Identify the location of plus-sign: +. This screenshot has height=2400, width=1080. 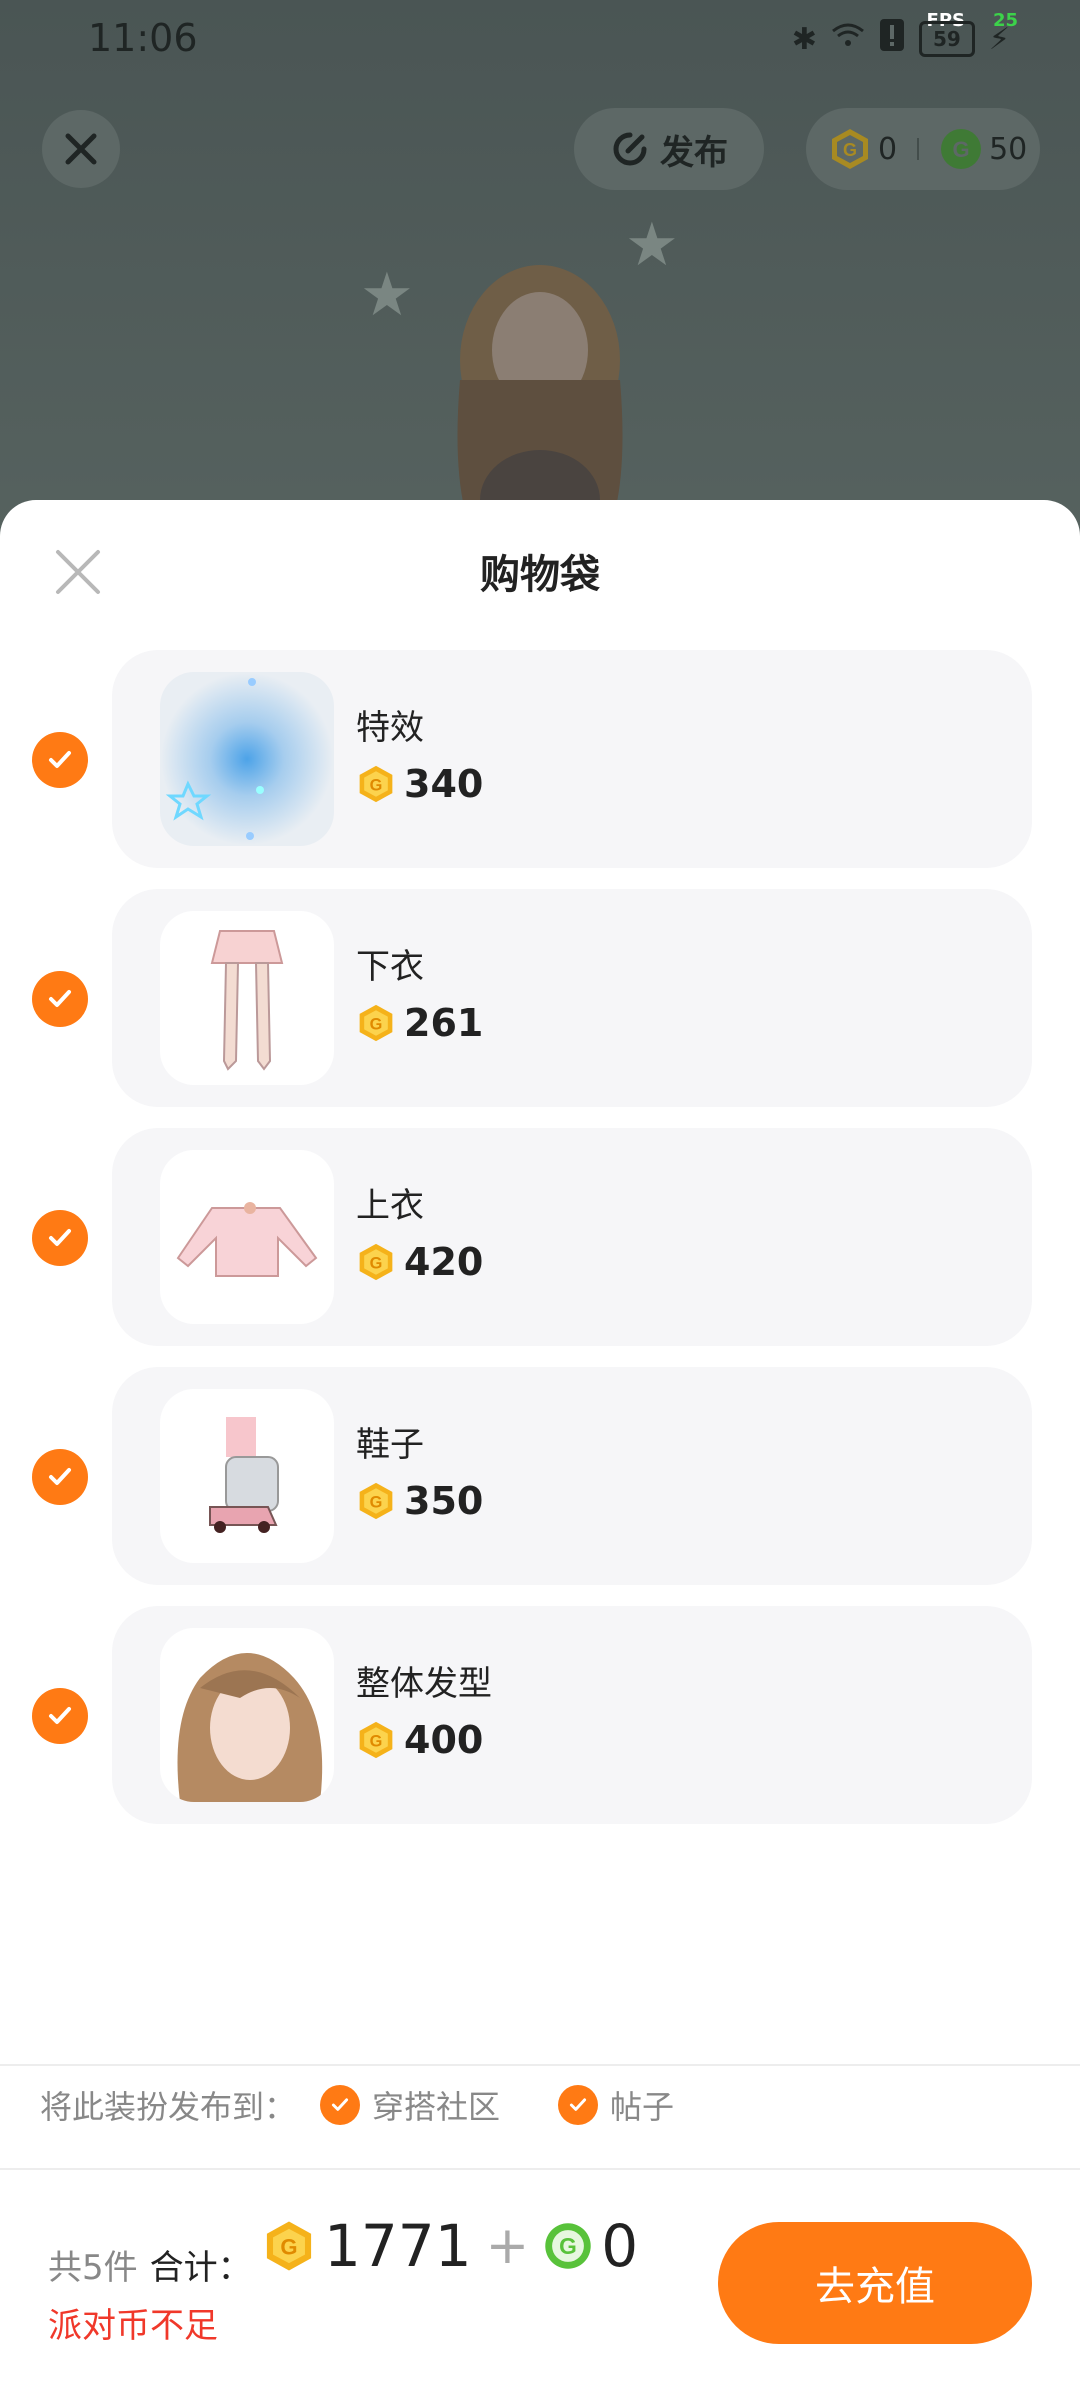
(507, 2246).